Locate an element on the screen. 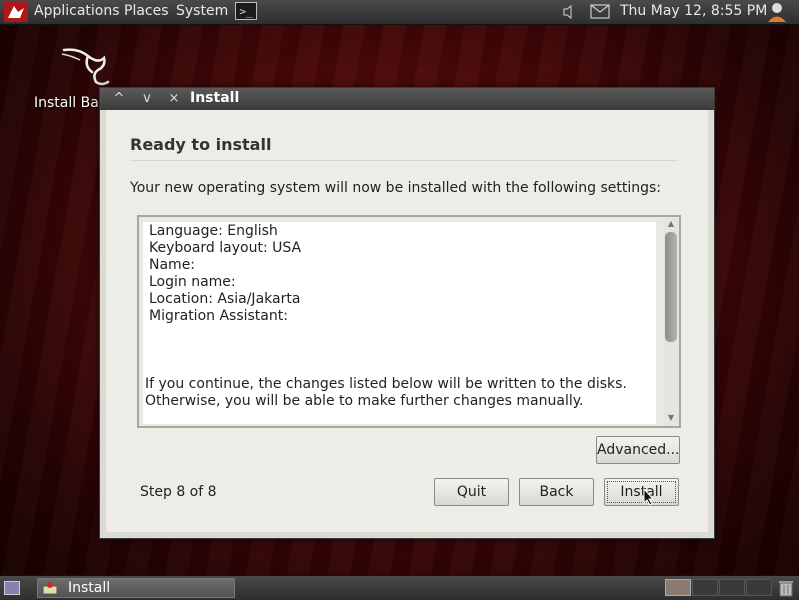 Image resolution: width=799 pixels, height=600 pixels. show-desktop-icon is located at coordinates (12, 588).